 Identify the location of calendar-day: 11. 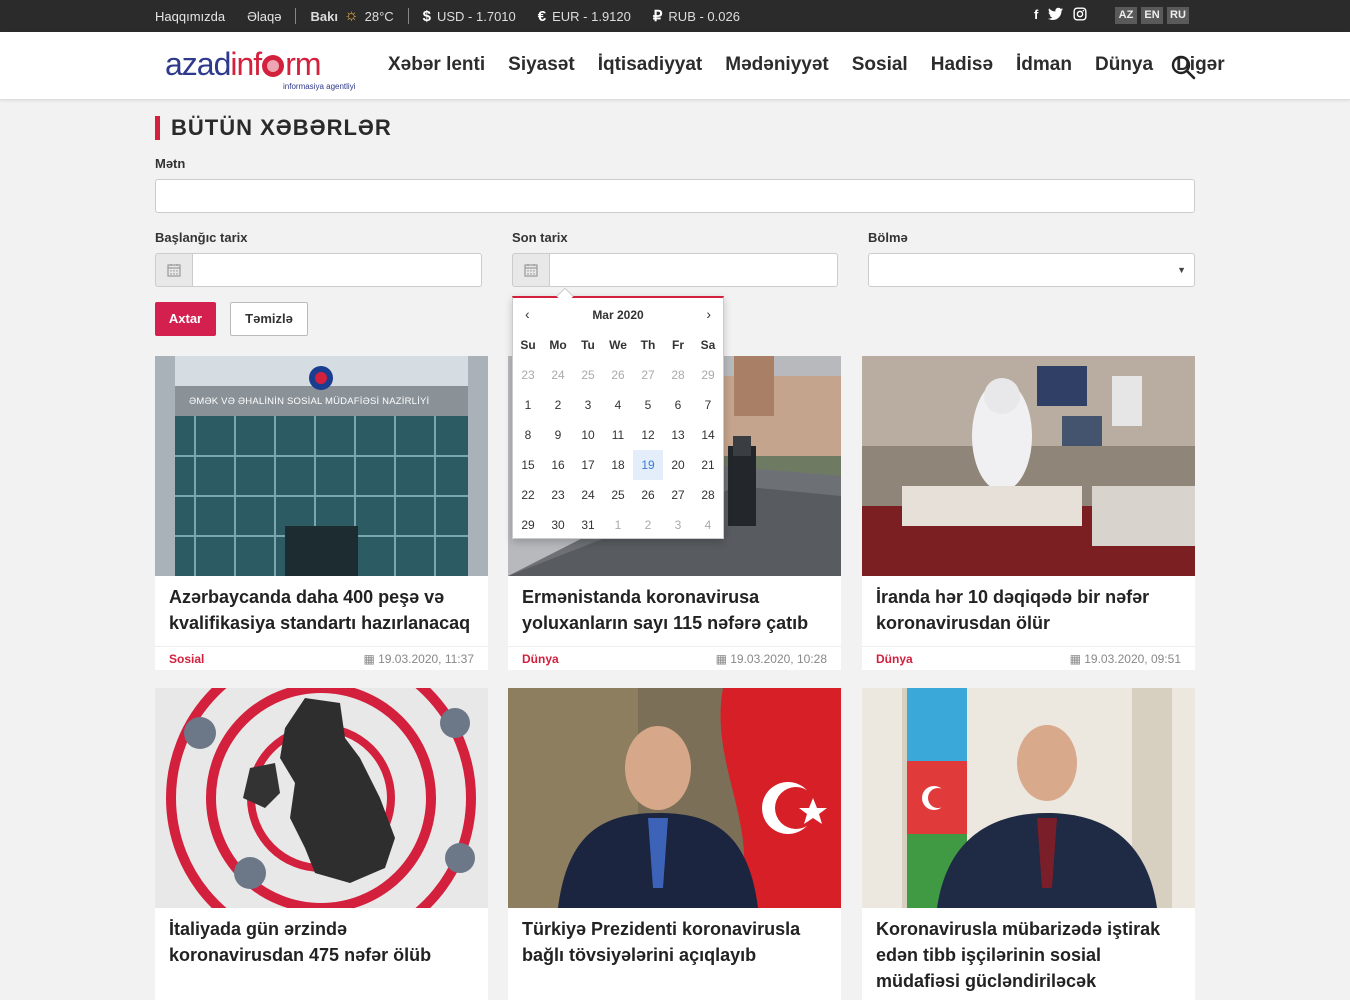
(618, 435).